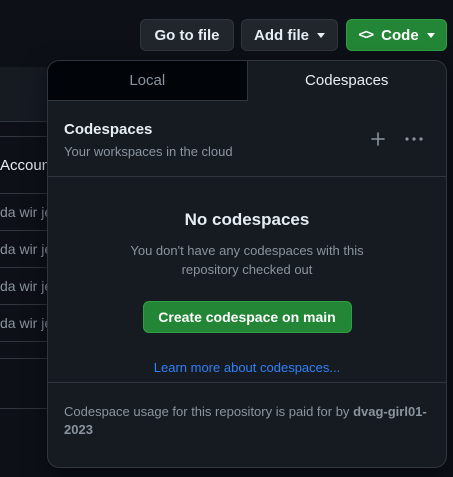  What do you see at coordinates (247, 317) in the screenshot?
I see `create-codespace-button: Create codespace on main` at bounding box center [247, 317].